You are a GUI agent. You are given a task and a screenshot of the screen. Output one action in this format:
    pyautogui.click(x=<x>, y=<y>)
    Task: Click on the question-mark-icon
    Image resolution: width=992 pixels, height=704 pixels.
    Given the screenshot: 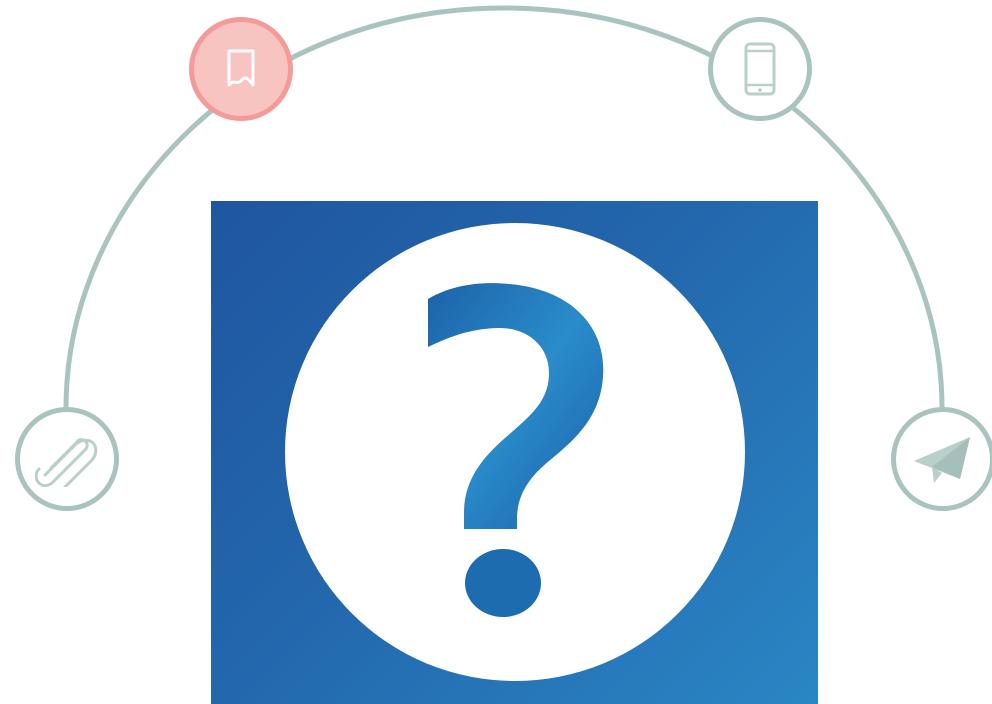 What is the action you would take?
    pyautogui.click(x=516, y=450)
    